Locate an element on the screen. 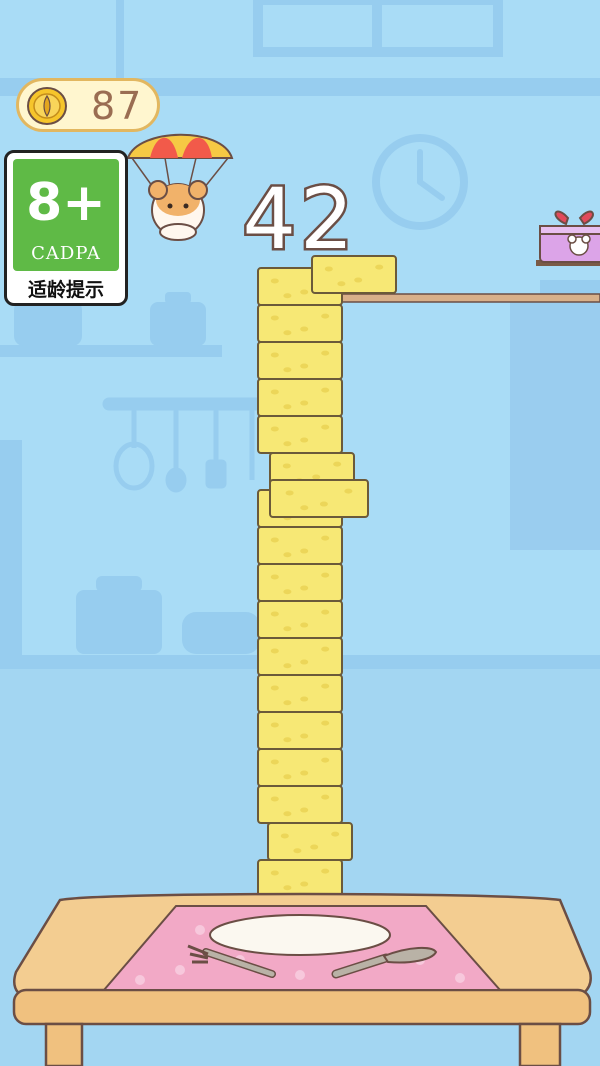 This screenshot has height=1066, width=600. age-rating-panel: 8+ CADPA is located at coordinates (66, 215).